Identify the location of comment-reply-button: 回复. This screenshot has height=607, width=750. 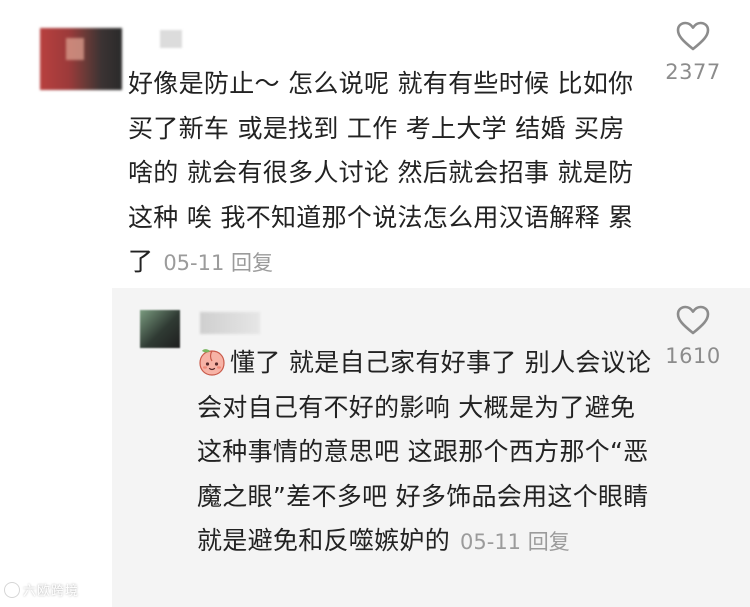
(252, 263).